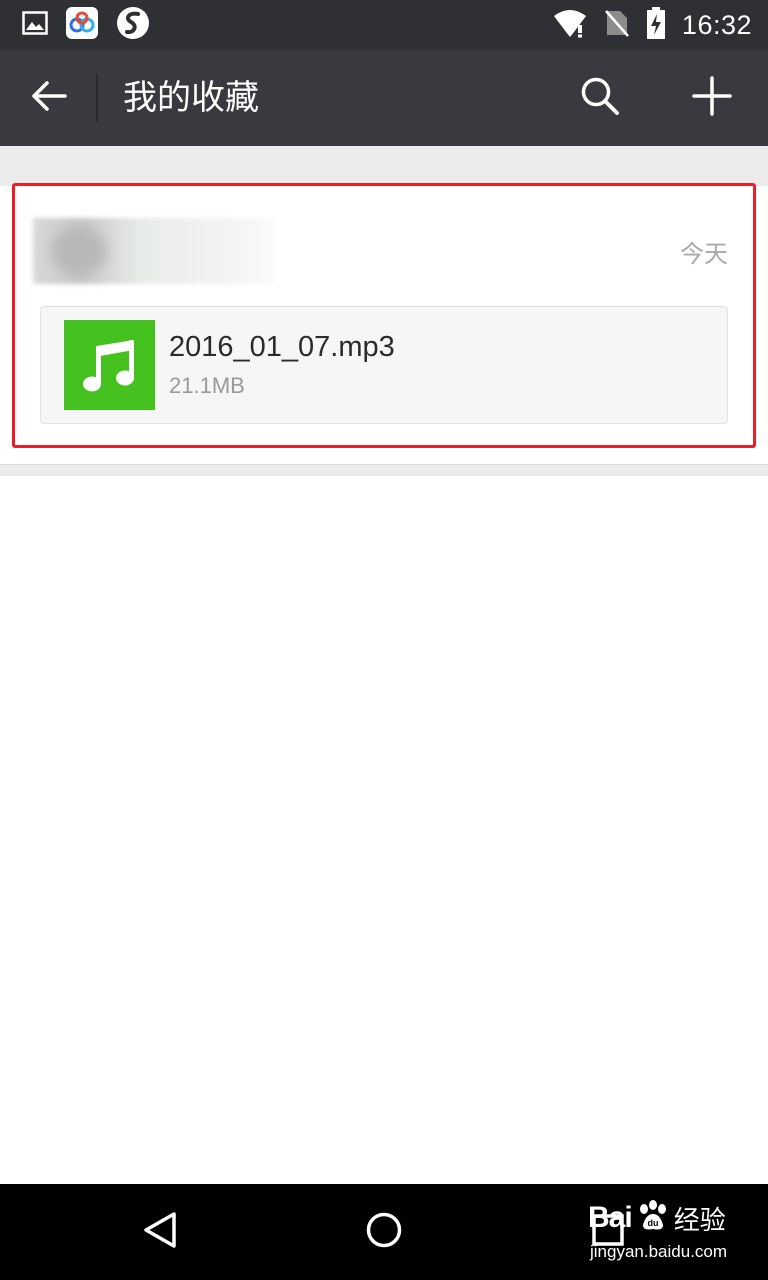 This screenshot has height=1280, width=768. What do you see at coordinates (384, 365) in the screenshot?
I see `file-attachment: 2016_01_07.mp3 21.1MB` at bounding box center [384, 365].